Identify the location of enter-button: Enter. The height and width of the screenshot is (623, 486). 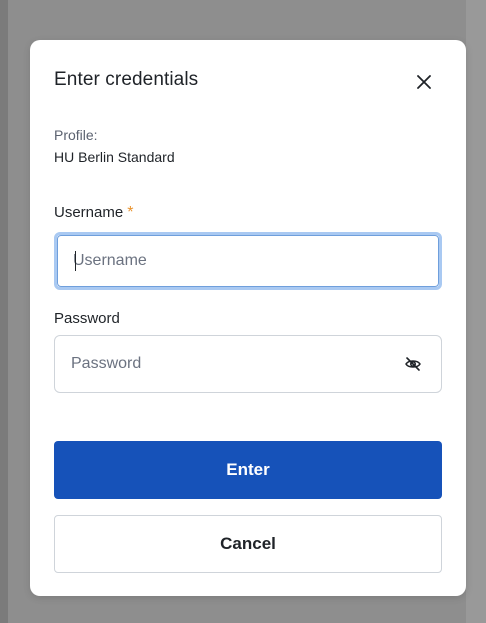
(248, 470).